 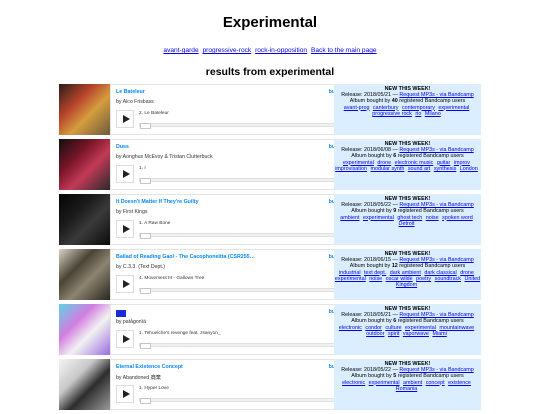 I want to click on tag-link: London, so click(x=469, y=169).